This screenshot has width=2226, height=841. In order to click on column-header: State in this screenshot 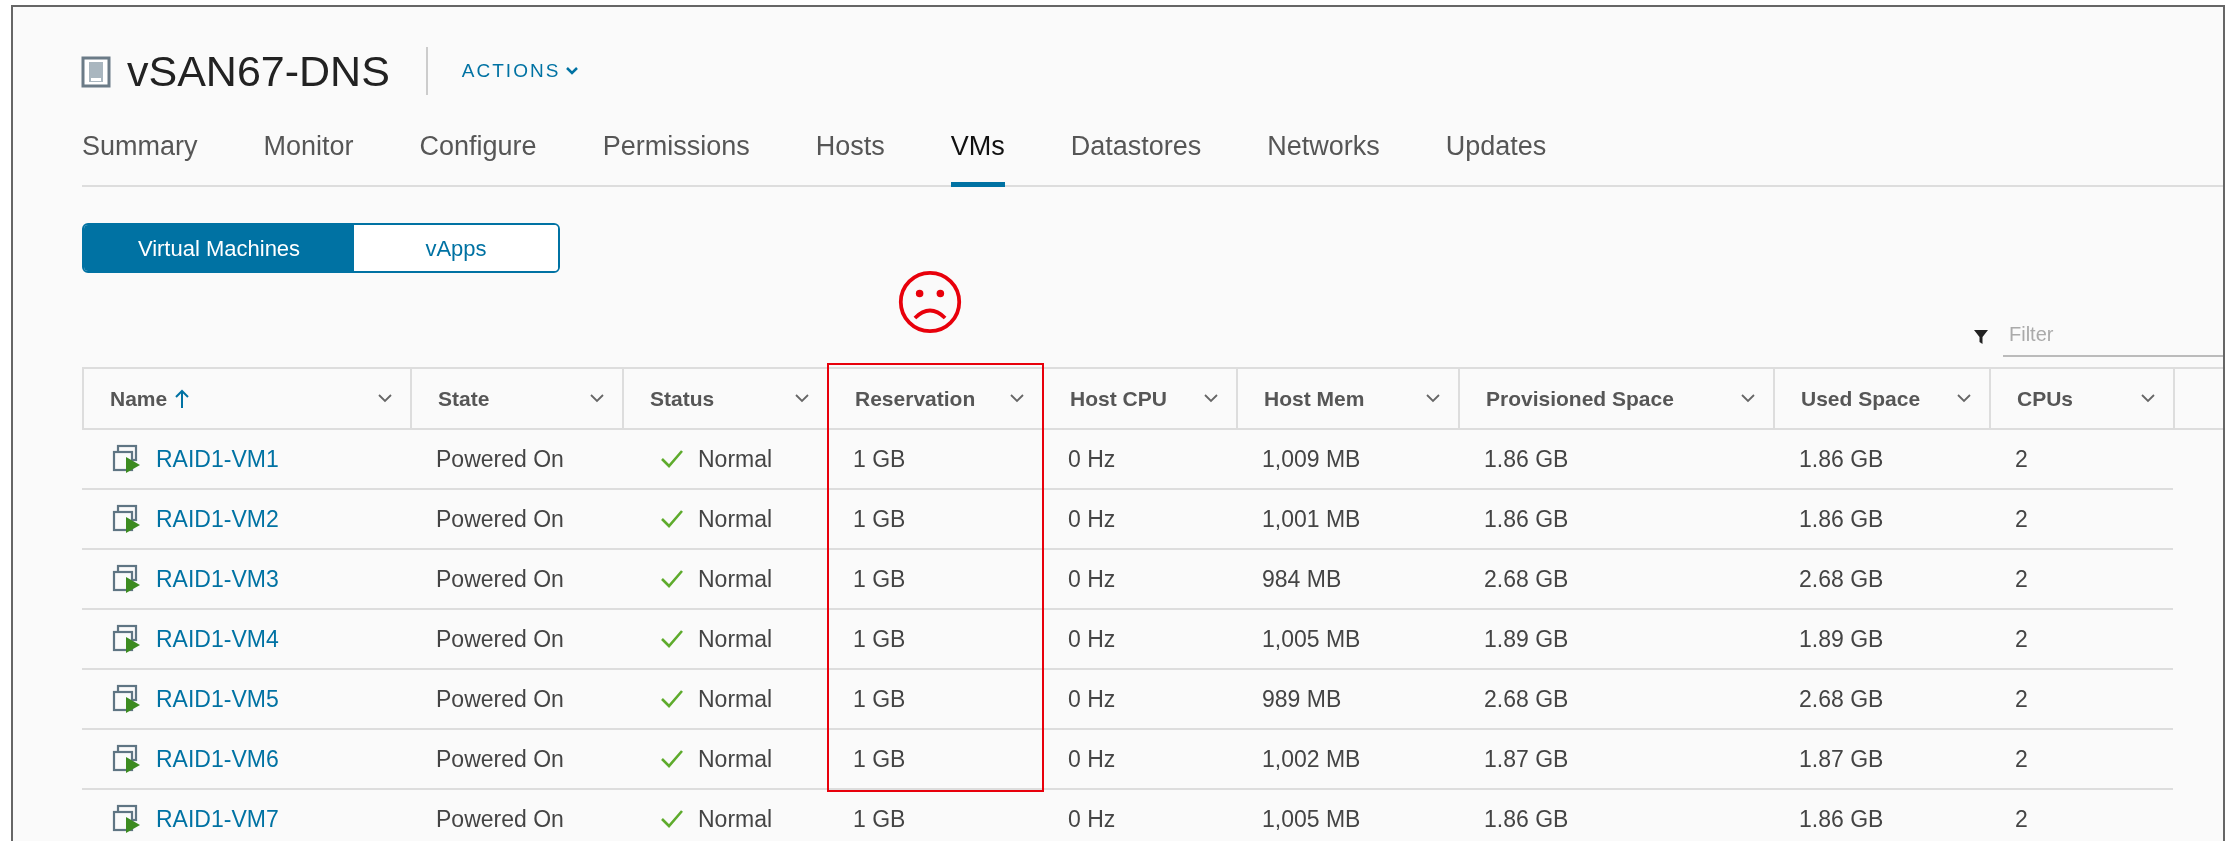, I will do `click(518, 398)`.